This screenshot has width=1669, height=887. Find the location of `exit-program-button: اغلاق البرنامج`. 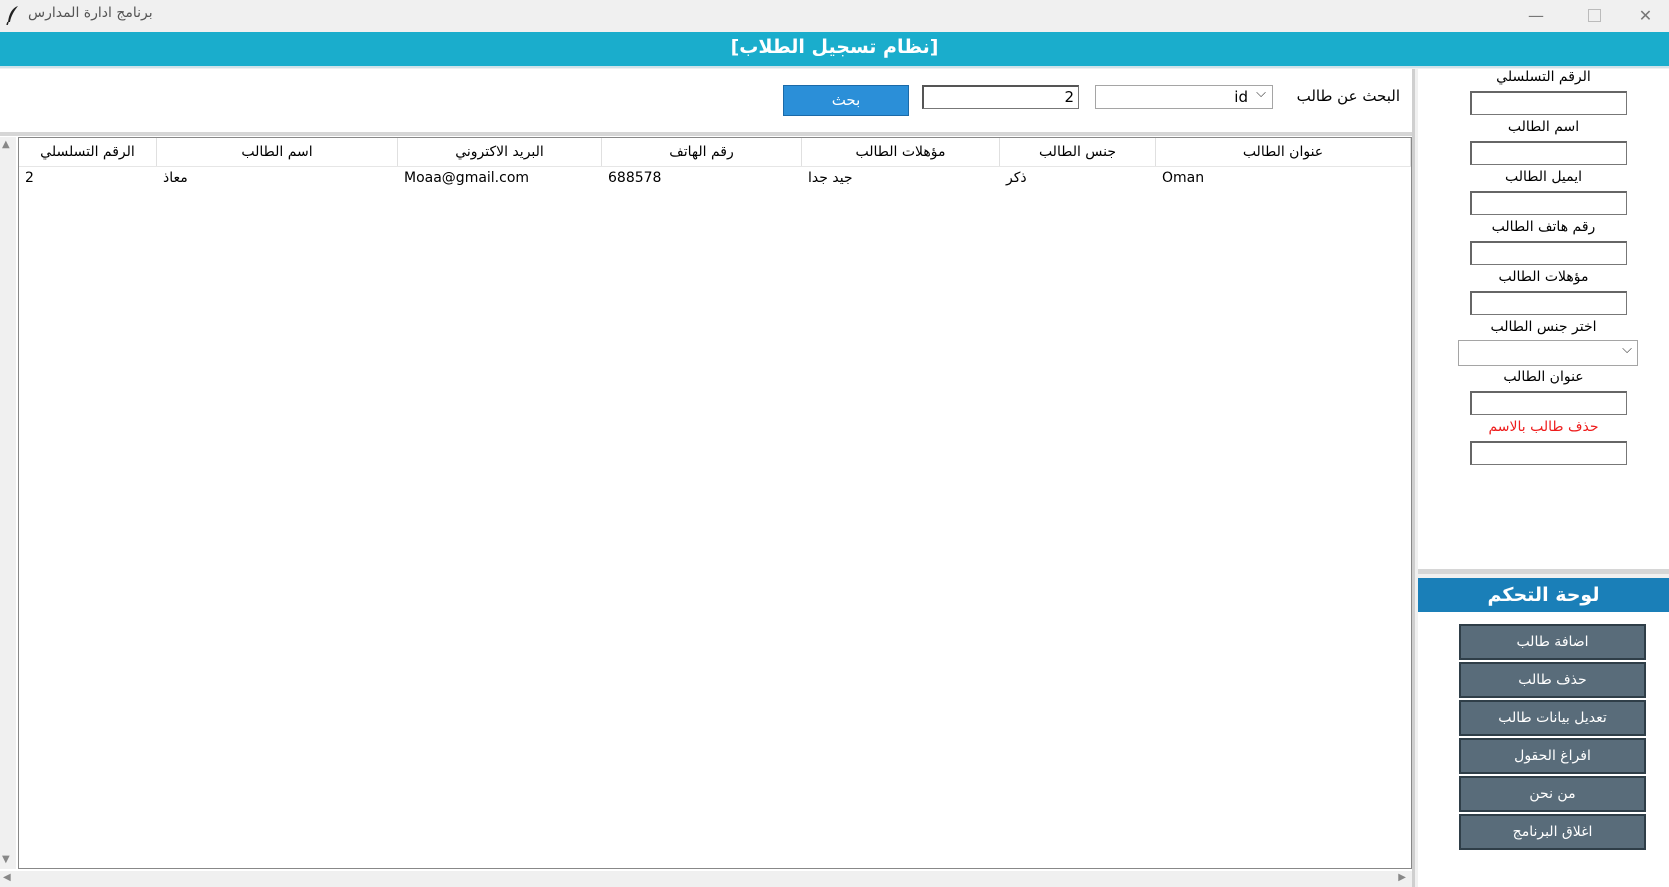

exit-program-button: اغلاق البرنامج is located at coordinates (1552, 832).